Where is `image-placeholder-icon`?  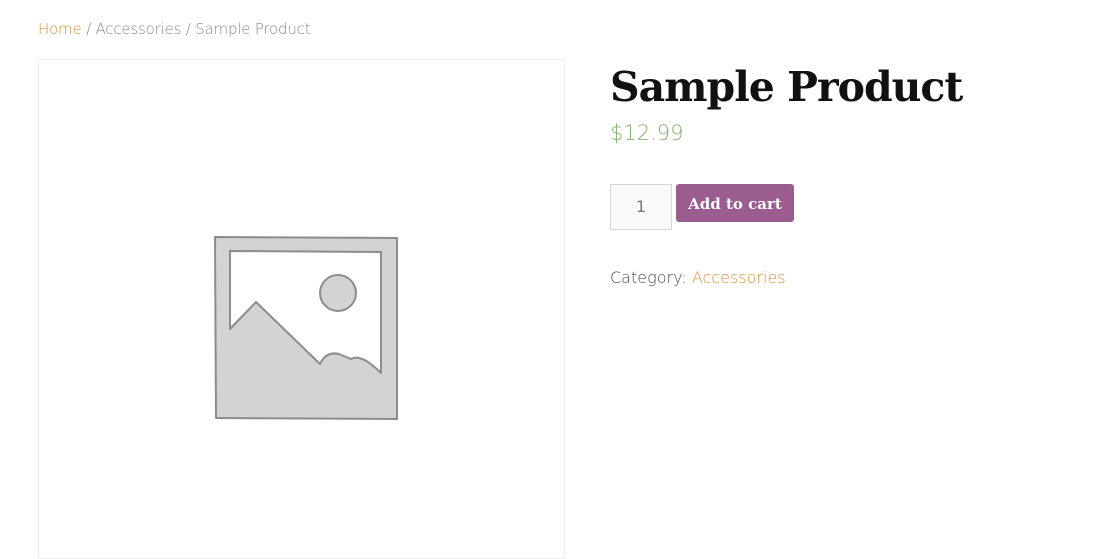 image-placeholder-icon is located at coordinates (306, 330).